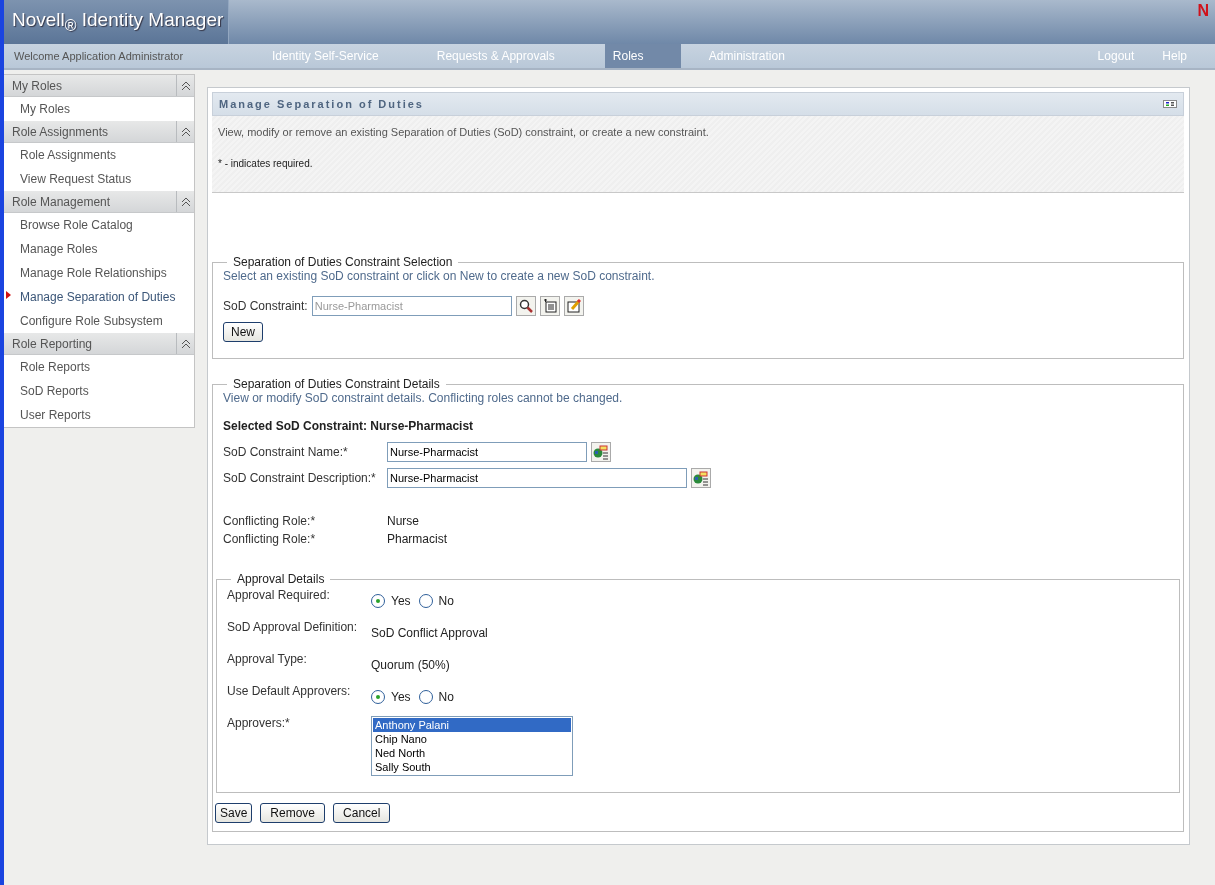 This screenshot has width=1215, height=885. Describe the element at coordinates (61, 201) in the screenshot. I see `section-title: Role Management` at that location.